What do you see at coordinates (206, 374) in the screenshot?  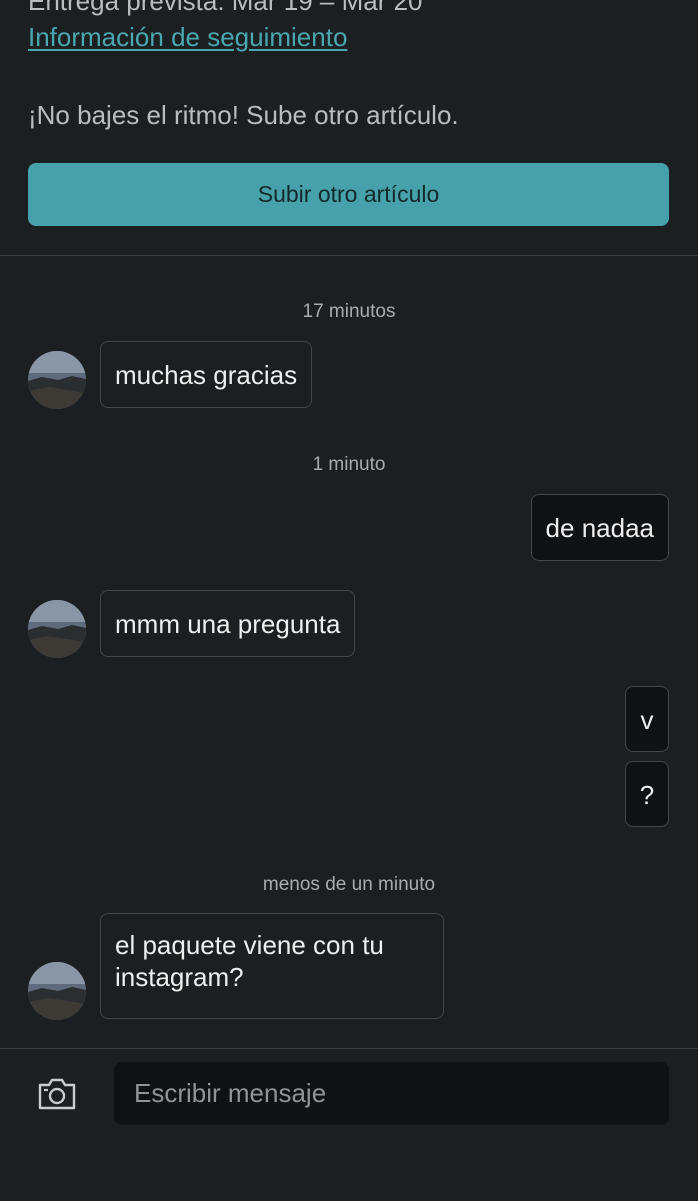 I see `message-bubble-incoming: muchas gracias` at bounding box center [206, 374].